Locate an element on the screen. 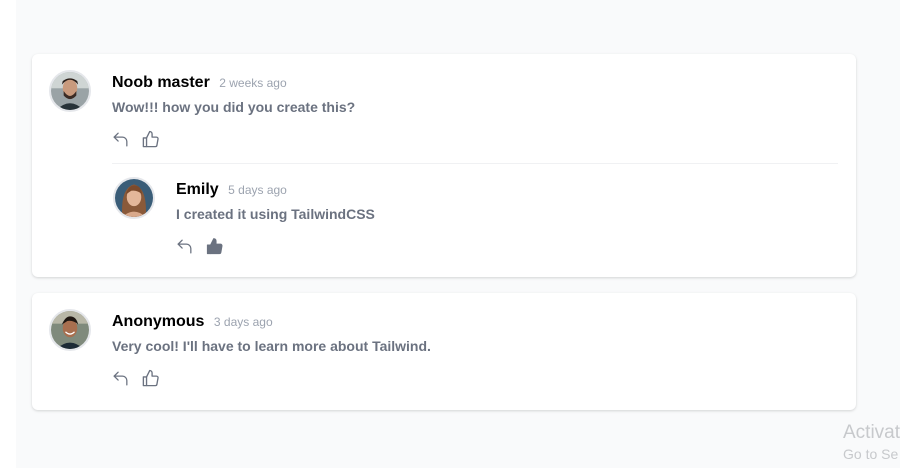 The width and height of the screenshot is (900, 468). comment-text: I created it using TailwindCSS is located at coordinates (275, 214).